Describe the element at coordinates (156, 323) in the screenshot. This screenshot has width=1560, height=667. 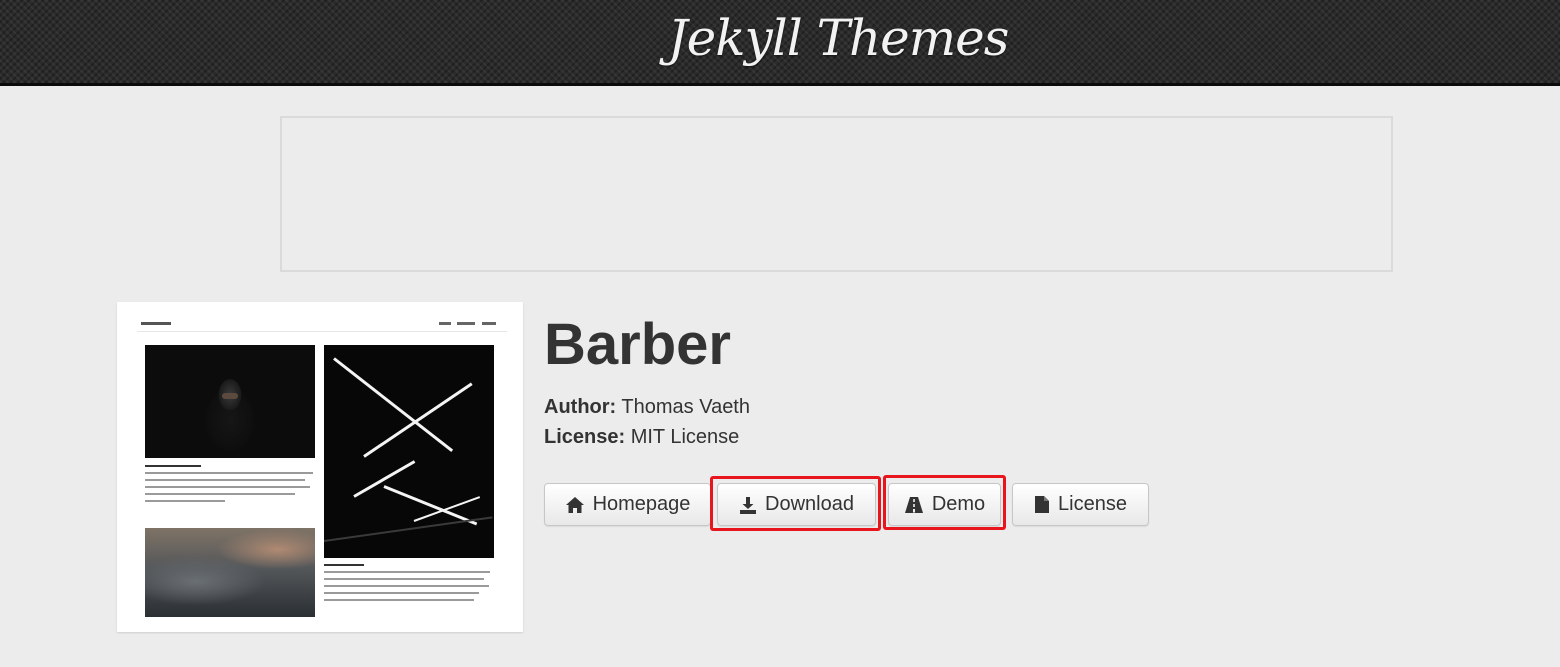
I see `screenshot-logo` at that location.